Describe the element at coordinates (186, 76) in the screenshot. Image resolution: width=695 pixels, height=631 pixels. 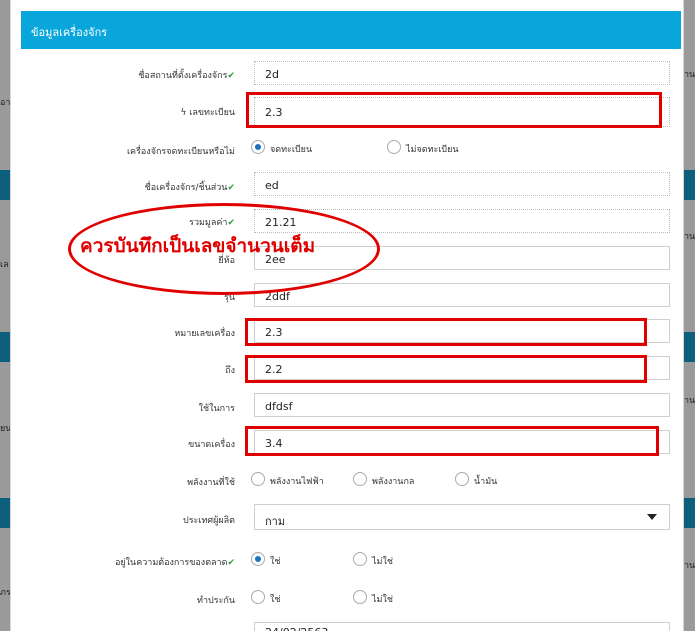
I see `location-label: ชื่อสถานที่ตั้งเครื่องจักร✔` at that location.